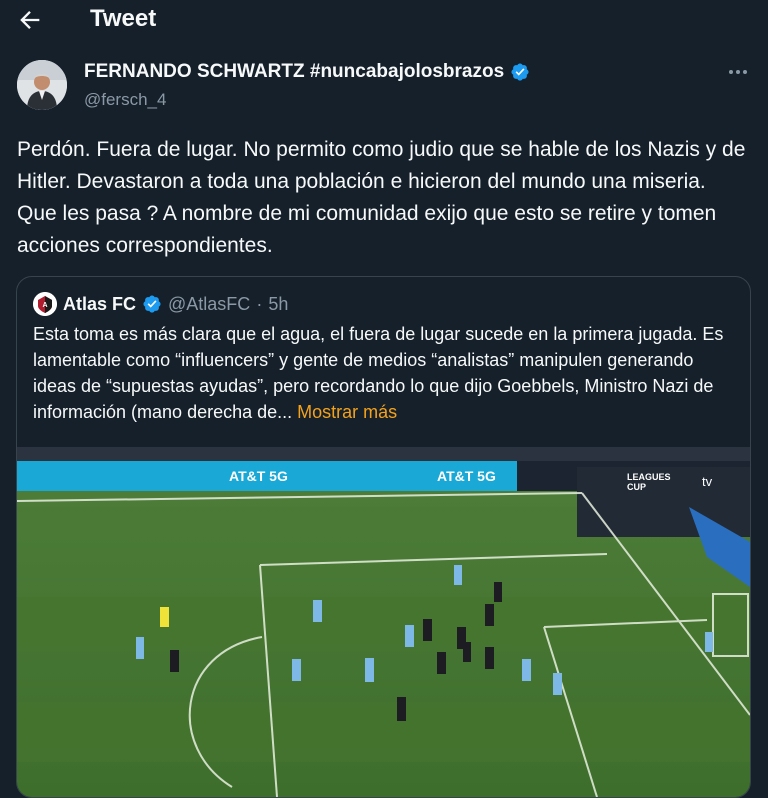  I want to click on avatar-photo, so click(42, 85).